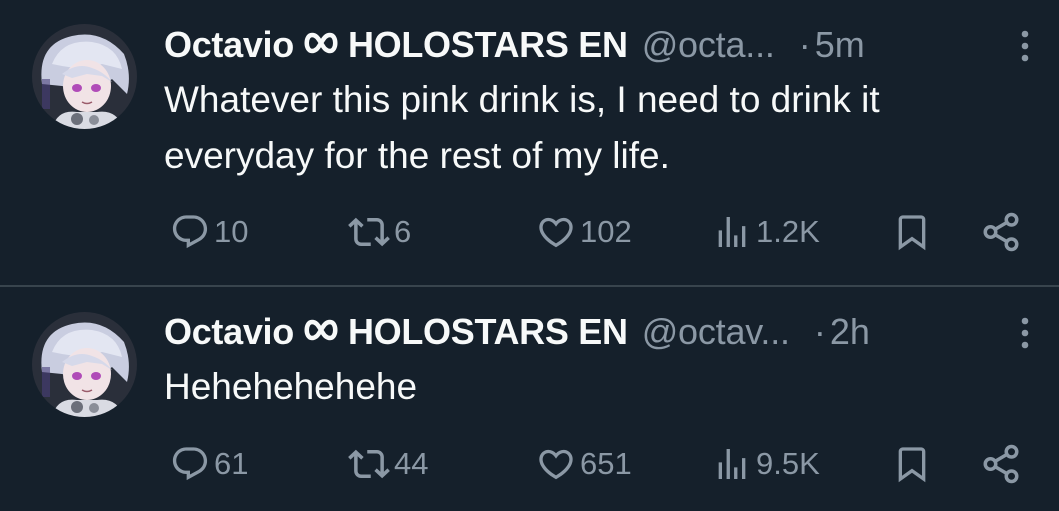 The image size is (1059, 511). I want to click on tweet-header: Octavio HOLOSTARS EN @octav... · 2h, so click(601, 332).